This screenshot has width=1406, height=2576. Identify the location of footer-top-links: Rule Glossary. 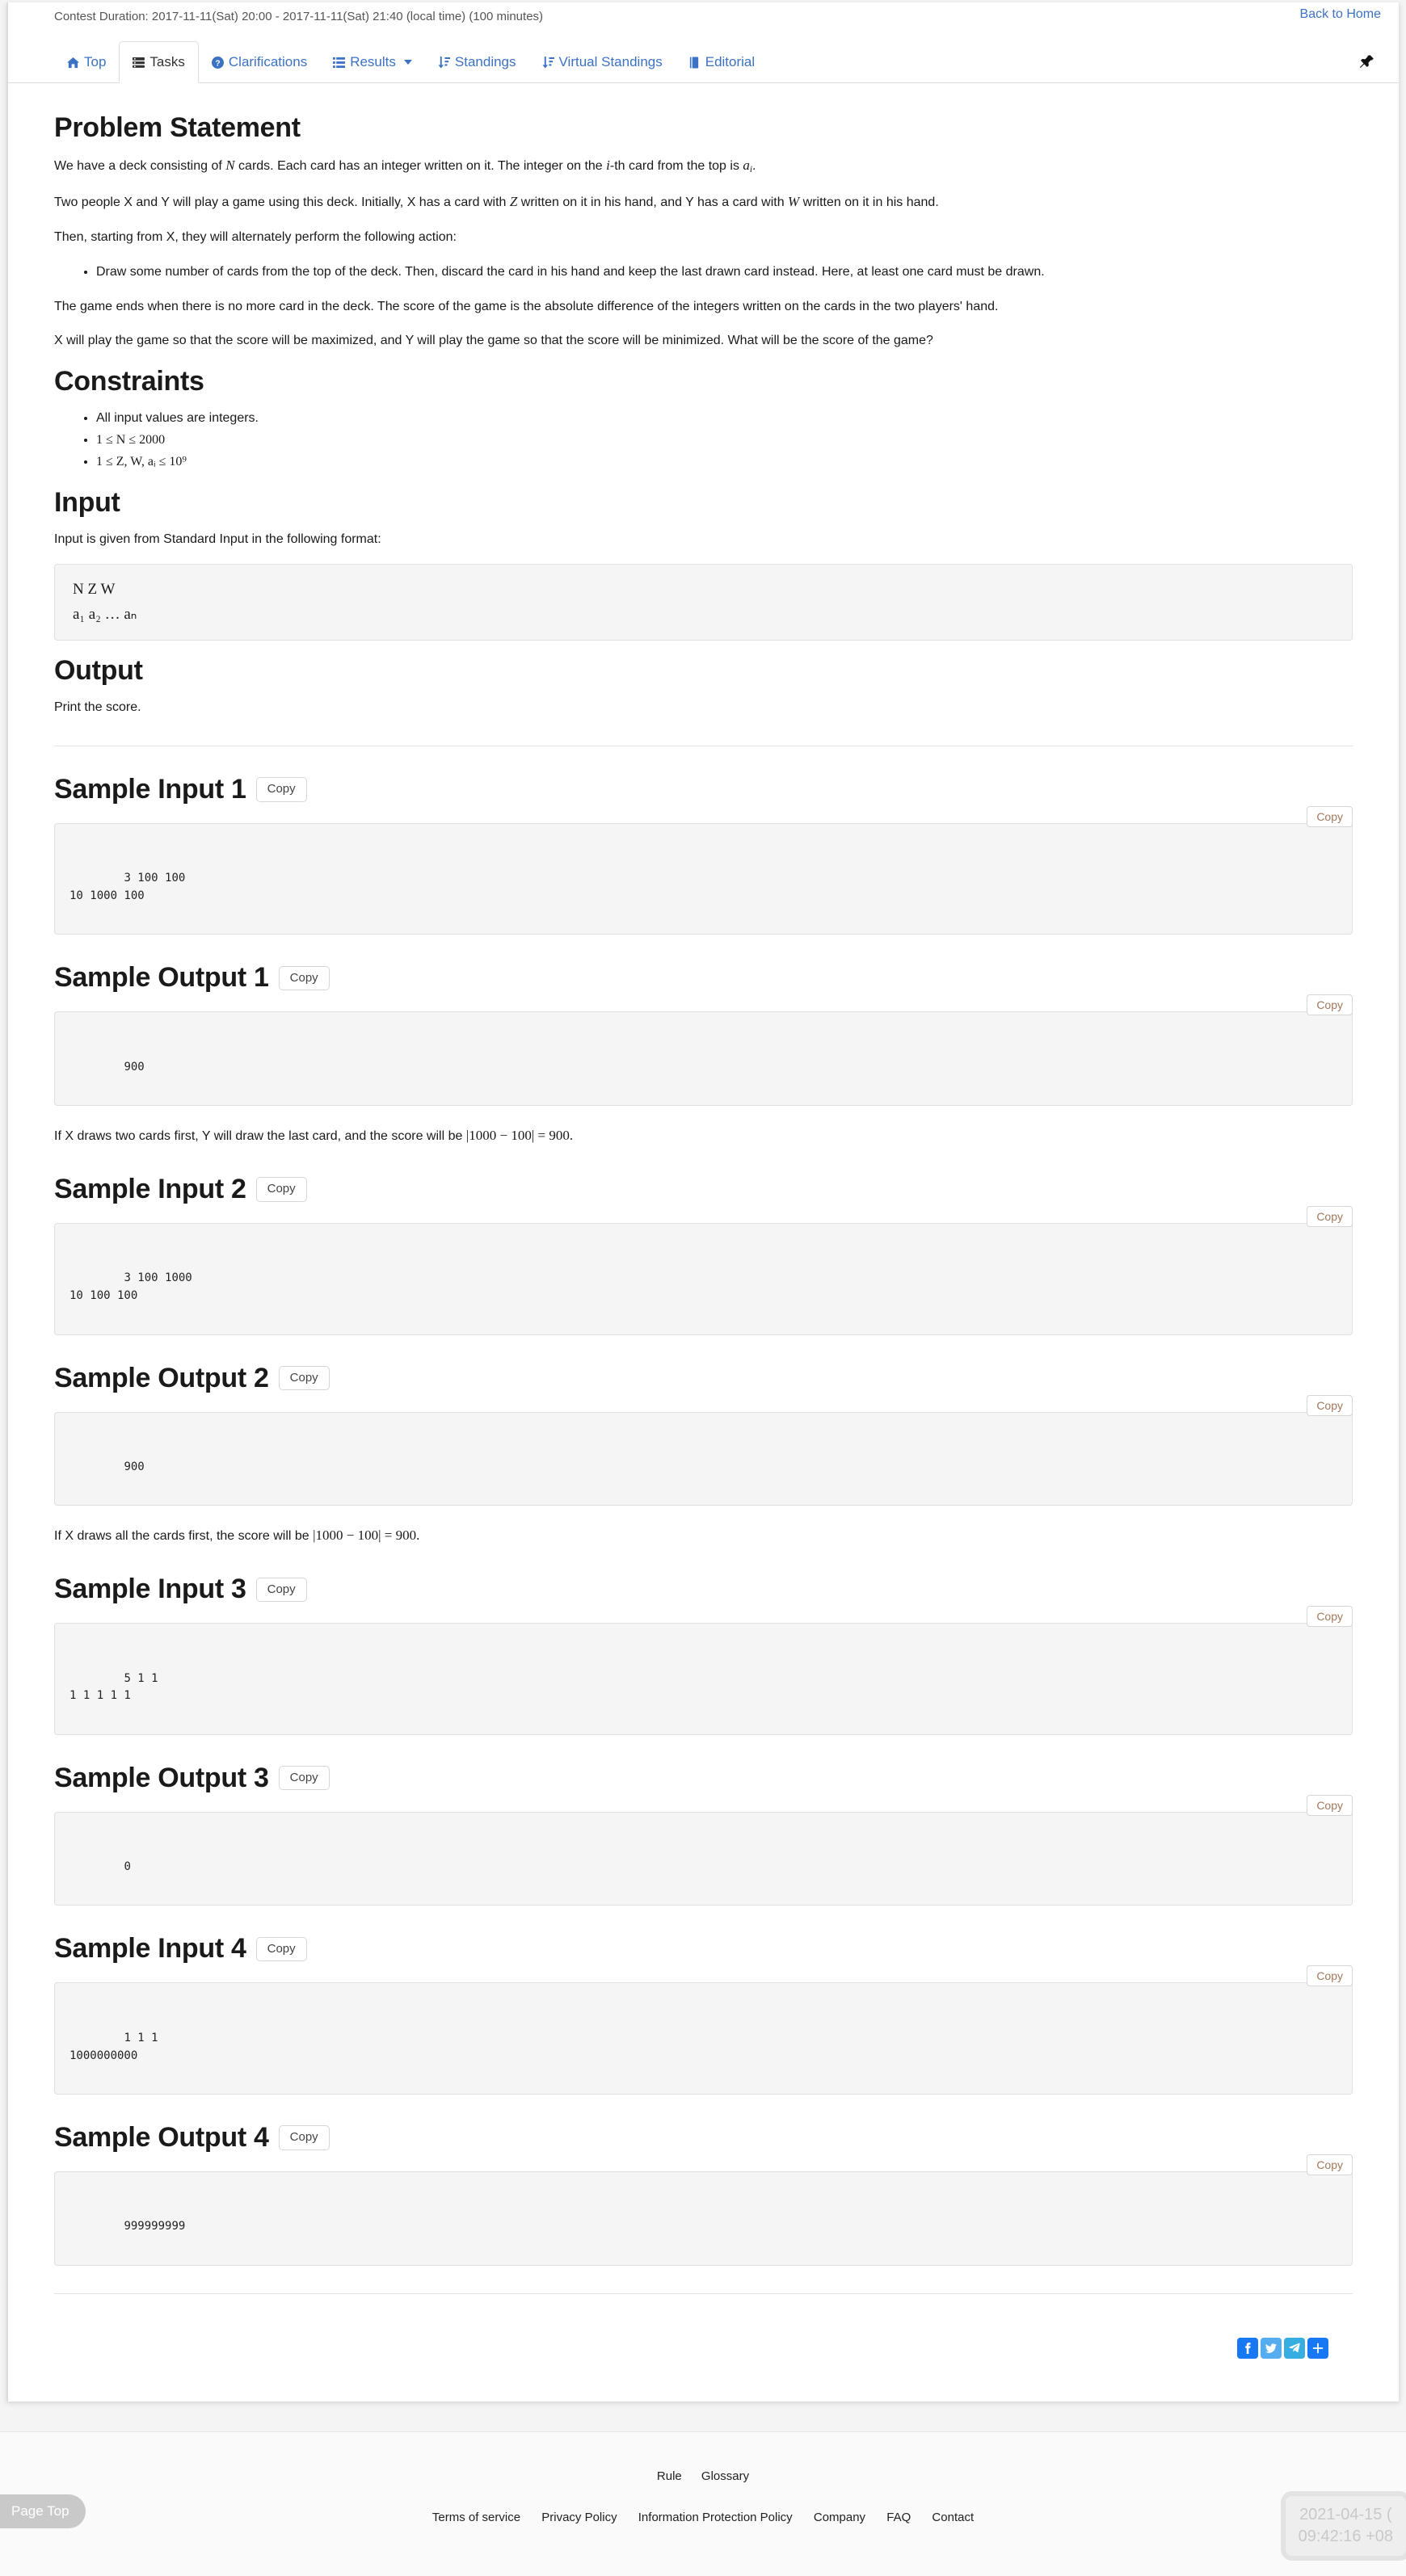
(703, 2458).